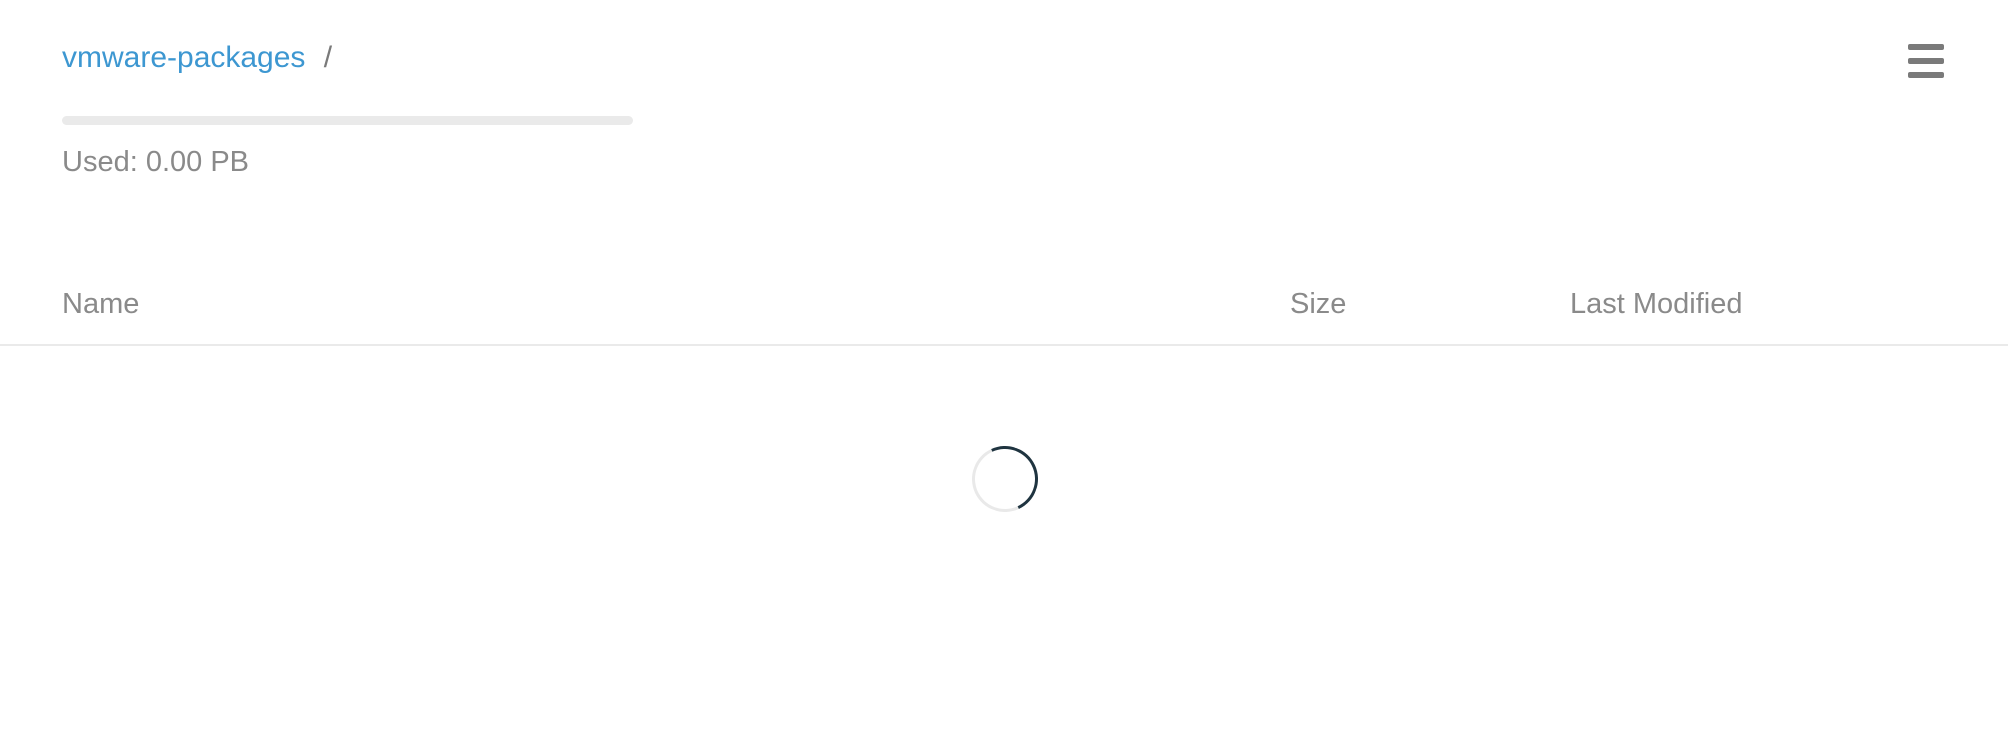 The width and height of the screenshot is (2008, 740). Describe the element at coordinates (183, 57) in the screenshot. I see `breadcrumb-bucket-link: vmware-packages` at that location.